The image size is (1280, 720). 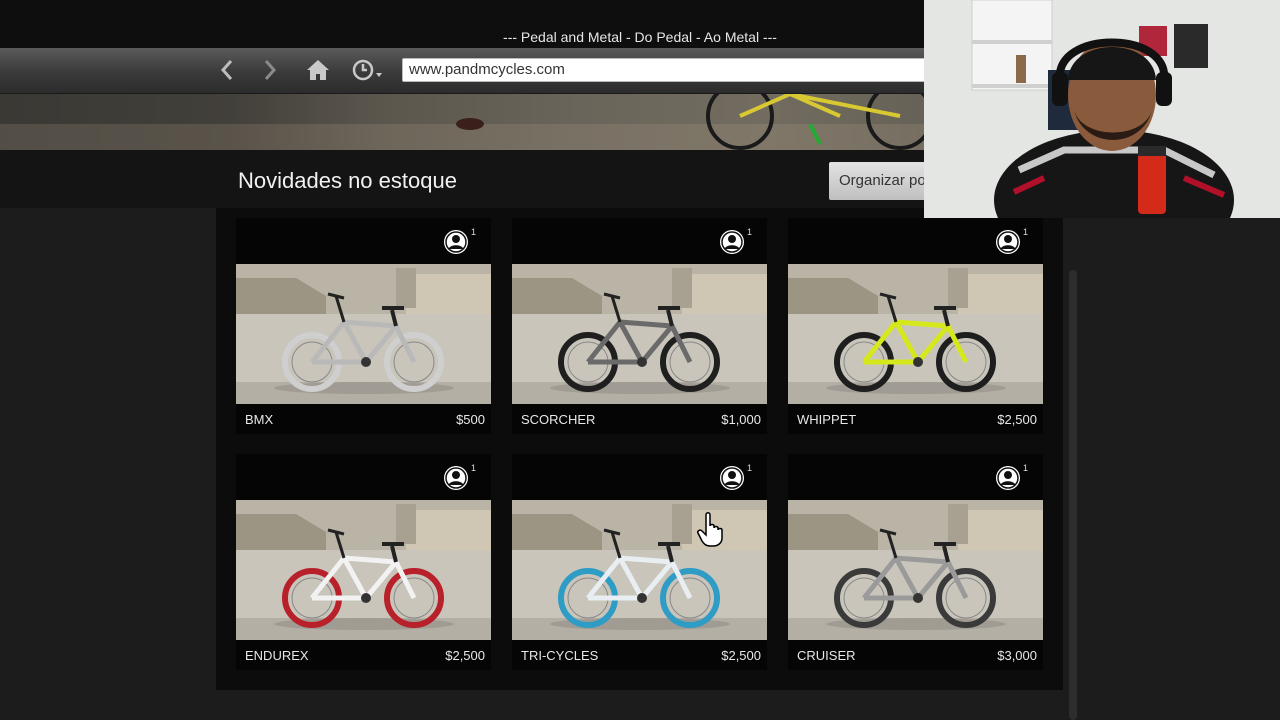 I want to click on product-name: SCORCHER, so click(x=558, y=419).